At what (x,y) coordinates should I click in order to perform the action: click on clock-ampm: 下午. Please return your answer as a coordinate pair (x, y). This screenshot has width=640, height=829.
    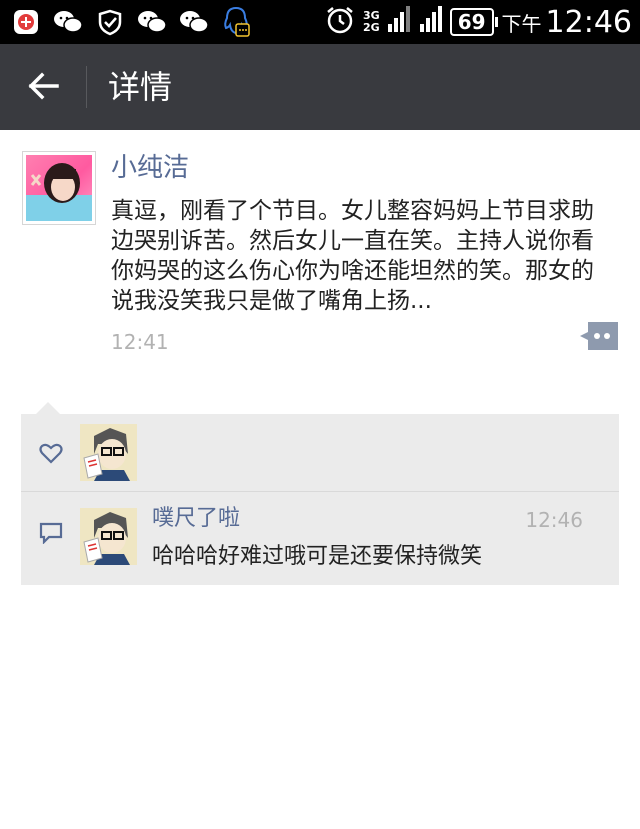
    Looking at the image, I should click on (521, 23).